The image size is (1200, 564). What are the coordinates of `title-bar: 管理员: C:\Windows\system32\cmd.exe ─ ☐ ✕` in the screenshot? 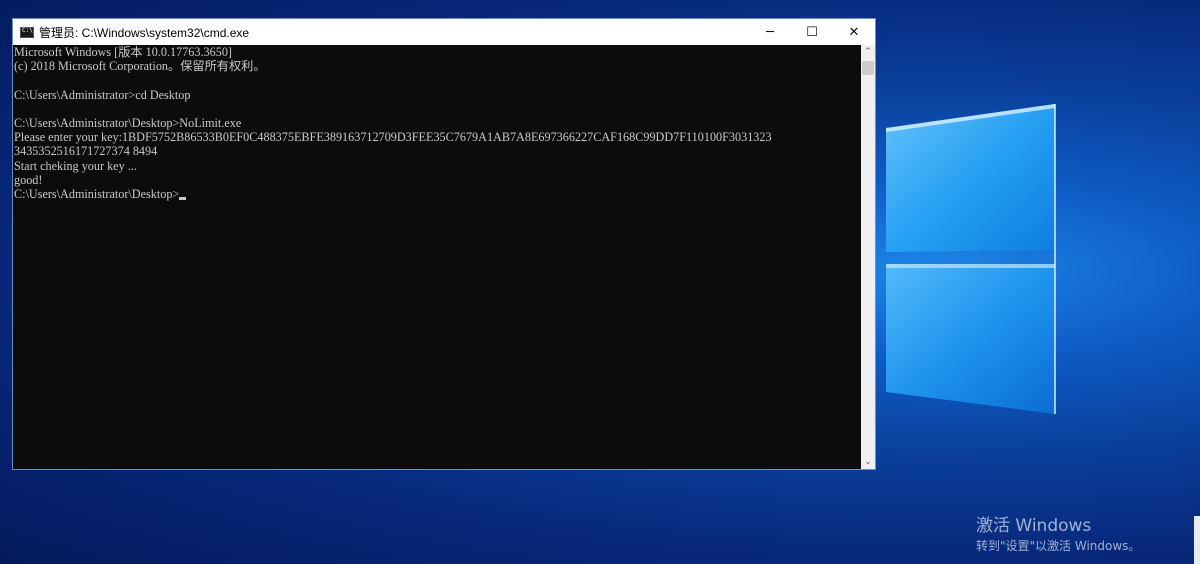 It's located at (444, 32).